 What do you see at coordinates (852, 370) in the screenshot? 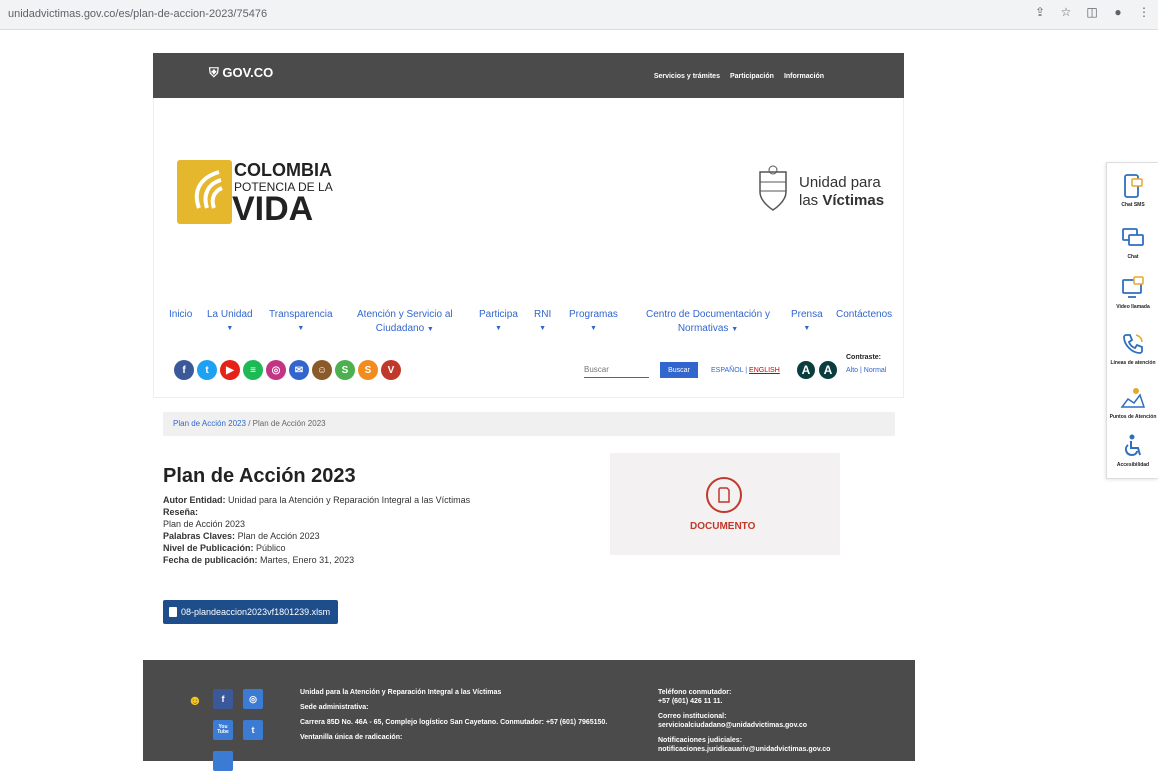
I see `contrast-alto: Alto` at bounding box center [852, 370].